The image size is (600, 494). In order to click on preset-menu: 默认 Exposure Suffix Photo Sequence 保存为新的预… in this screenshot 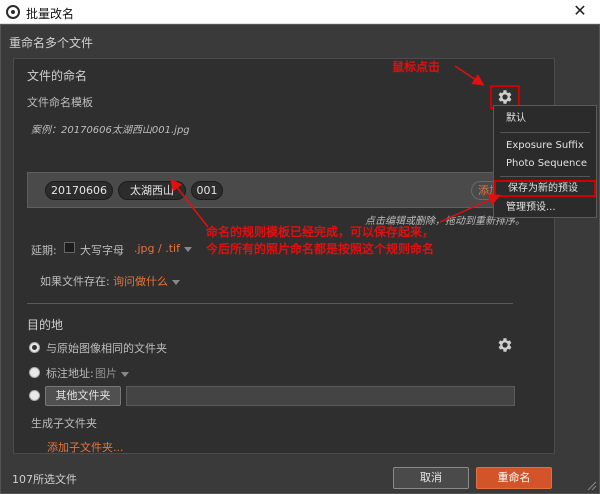, I will do `click(545, 161)`.